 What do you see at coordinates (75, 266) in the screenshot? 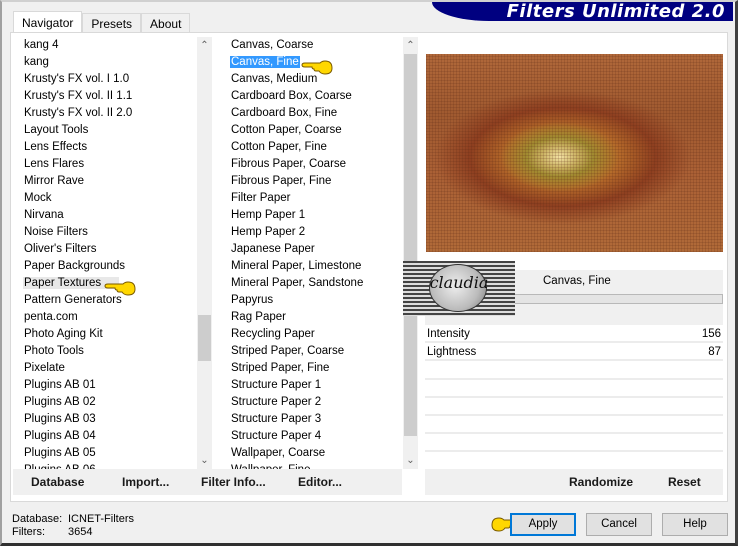
I see `list-item-label: Paper Backgrounds` at bounding box center [75, 266].